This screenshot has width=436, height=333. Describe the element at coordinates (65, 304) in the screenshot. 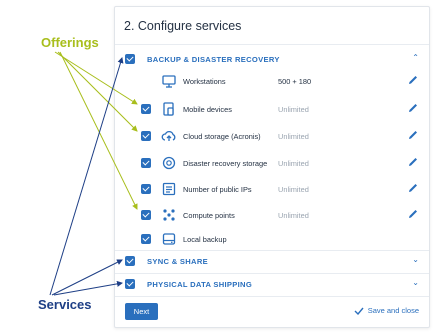

I see `services-annotation: Services` at that location.